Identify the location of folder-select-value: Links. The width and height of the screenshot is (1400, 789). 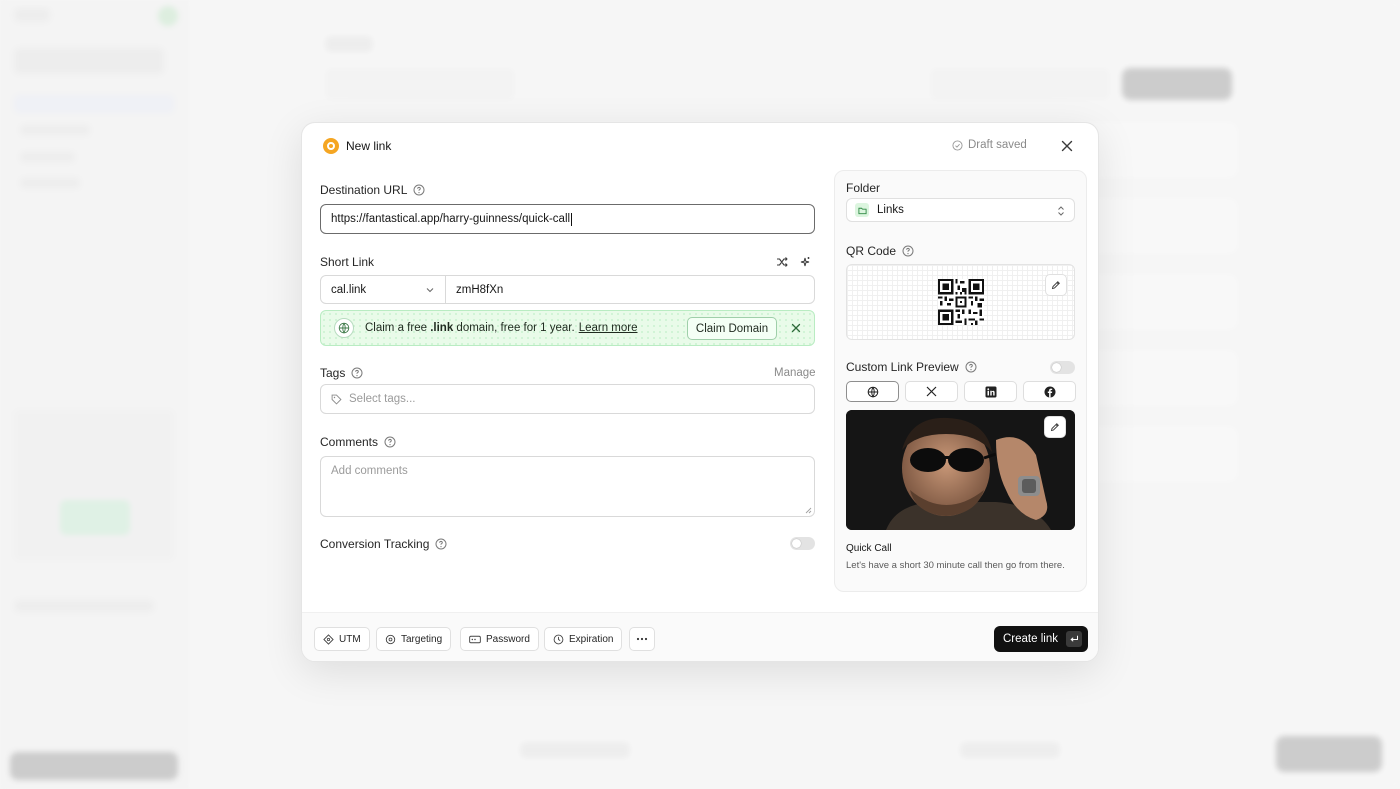
(890, 210).